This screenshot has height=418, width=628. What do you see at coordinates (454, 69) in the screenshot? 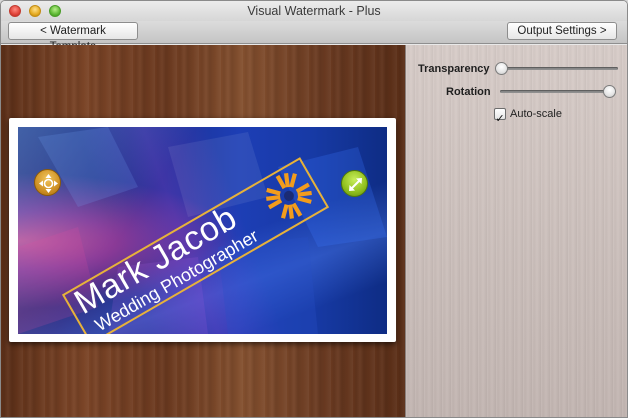
I see `transparency-label: Transparency` at bounding box center [454, 69].